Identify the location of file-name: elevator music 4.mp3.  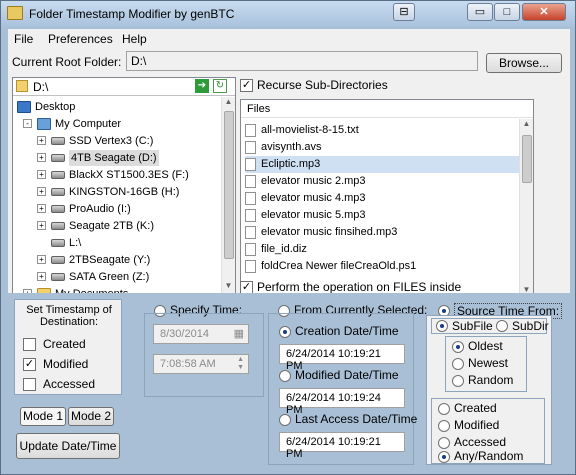
(313, 198).